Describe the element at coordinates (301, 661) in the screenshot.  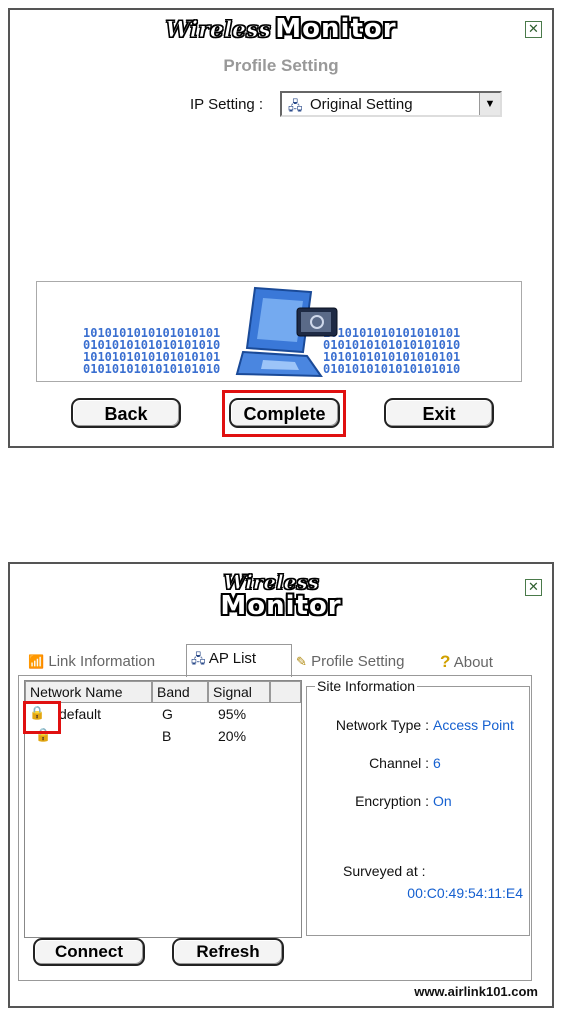
I see `pencil-icon: ✎` at that location.